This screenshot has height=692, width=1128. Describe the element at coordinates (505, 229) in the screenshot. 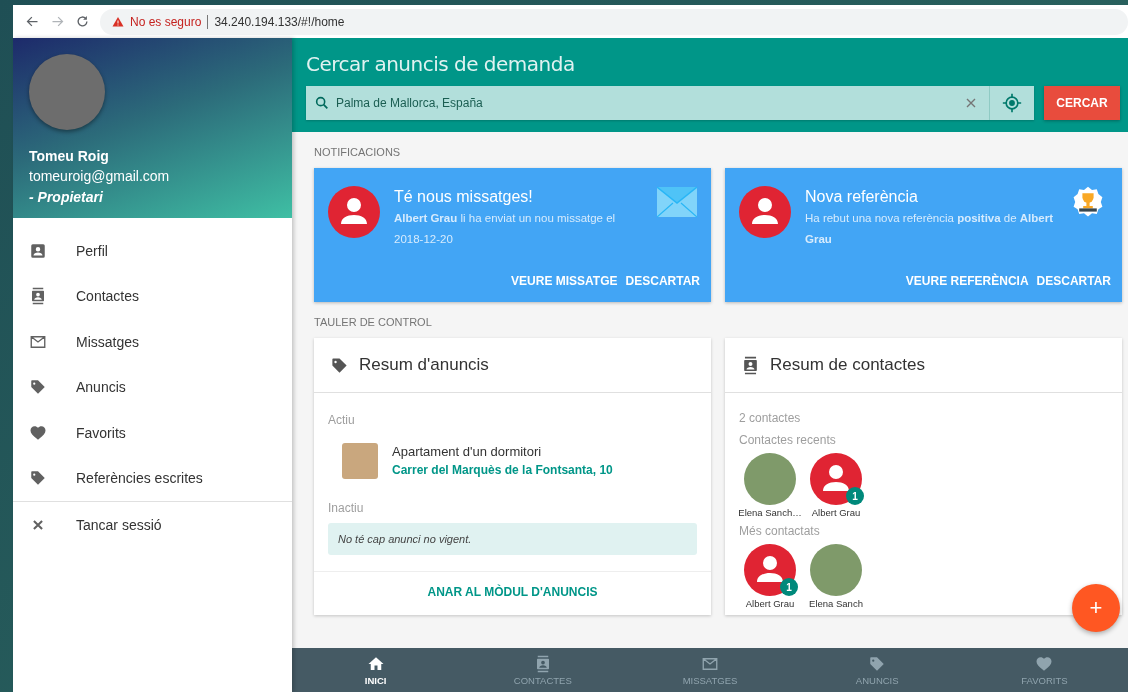

I see `notification-text: Albert Grau li ha enviat un nou missatge el 2018-12-20` at that location.